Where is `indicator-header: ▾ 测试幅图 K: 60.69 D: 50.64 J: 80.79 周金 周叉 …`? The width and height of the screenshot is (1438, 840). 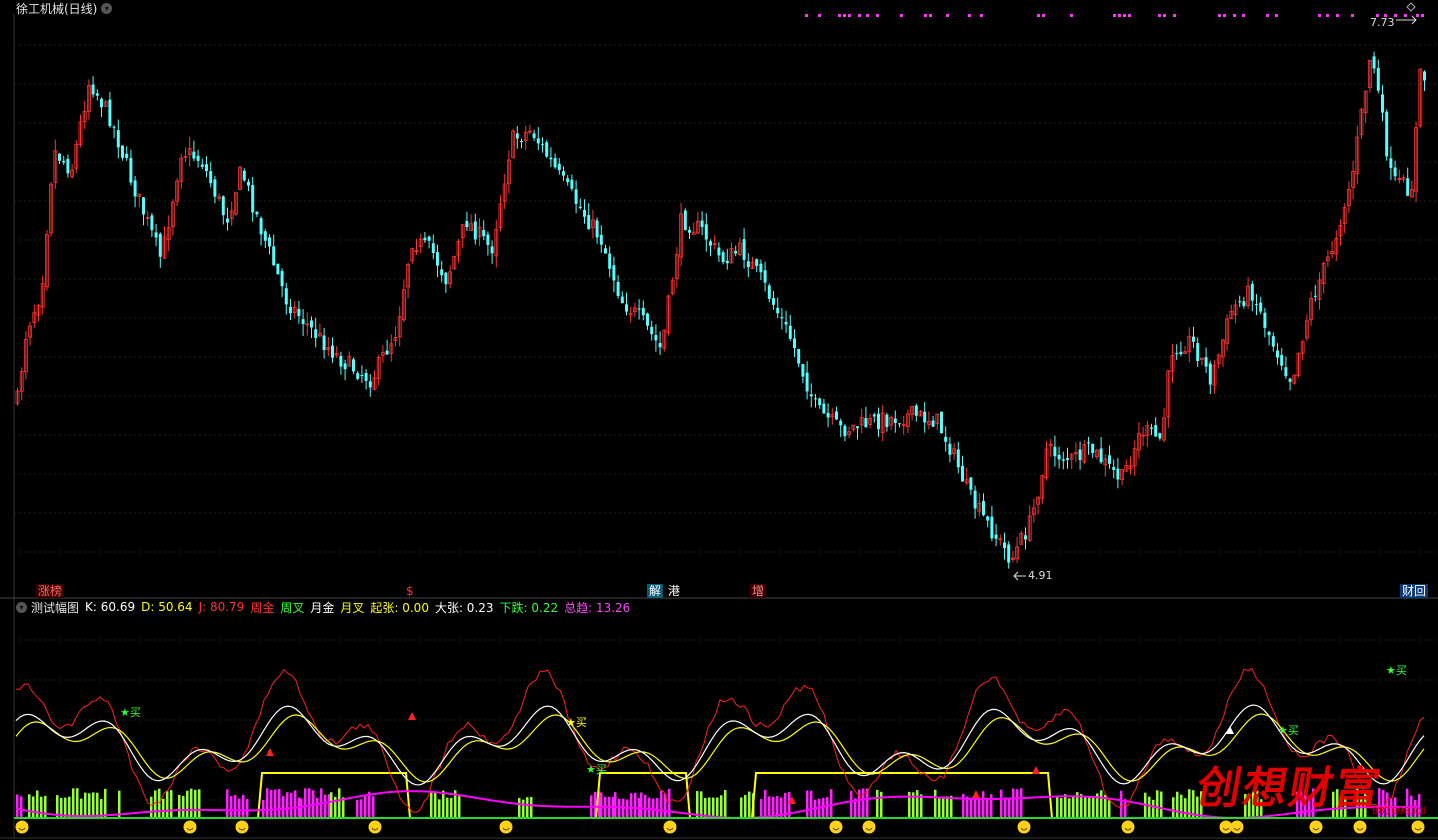 indicator-header: ▾ 测试幅图 K: 60.69 D: 50.64 J: 80.79 周金 周叉 … is located at coordinates (326, 607).